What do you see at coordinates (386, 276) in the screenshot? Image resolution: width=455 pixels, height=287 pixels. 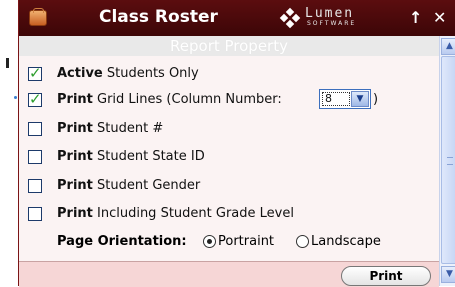 I see `print-button: Print` at bounding box center [386, 276].